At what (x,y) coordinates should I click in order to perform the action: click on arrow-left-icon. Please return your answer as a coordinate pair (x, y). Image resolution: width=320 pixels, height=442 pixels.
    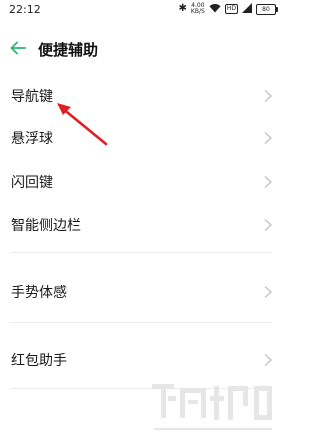
    Looking at the image, I should click on (18, 48).